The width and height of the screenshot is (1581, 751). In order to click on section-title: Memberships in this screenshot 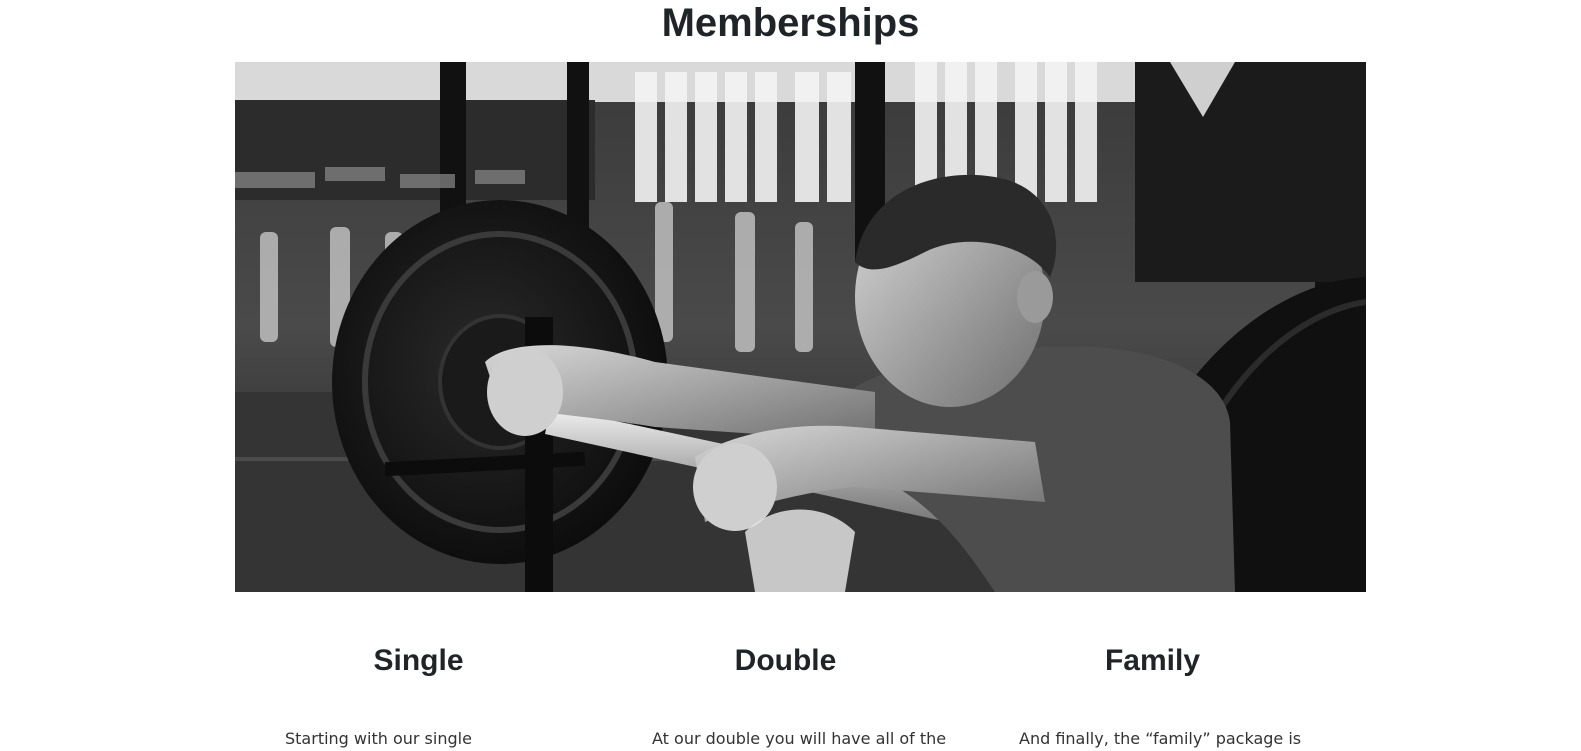, I will do `click(790, 23)`.